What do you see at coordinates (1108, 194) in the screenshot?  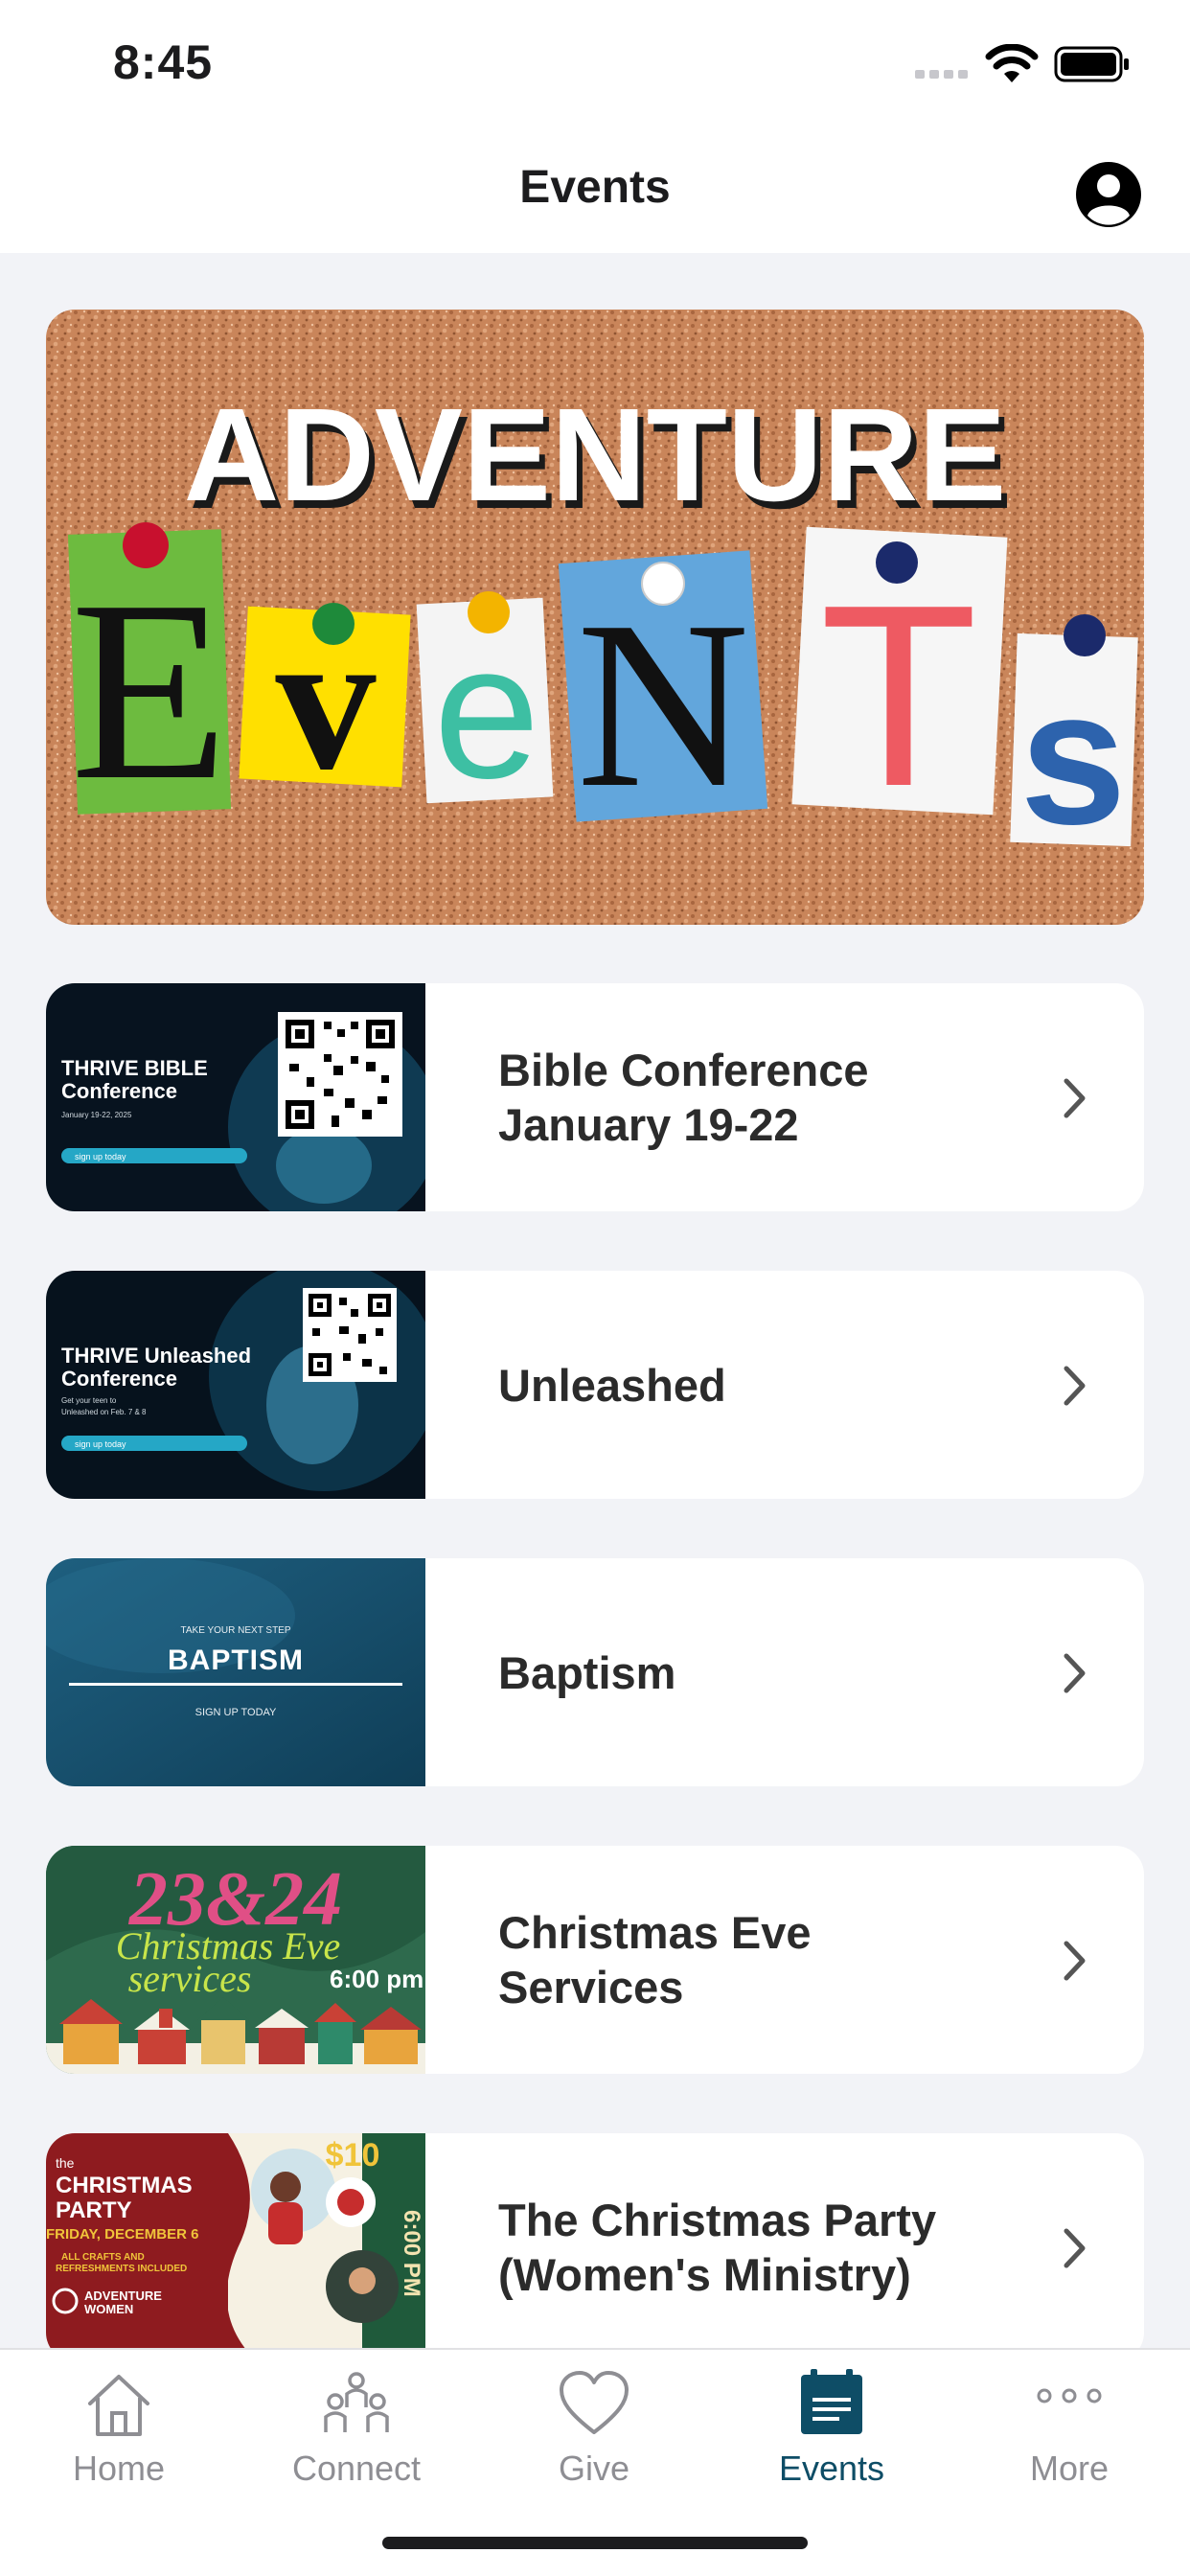 I see `person-circle-icon` at bounding box center [1108, 194].